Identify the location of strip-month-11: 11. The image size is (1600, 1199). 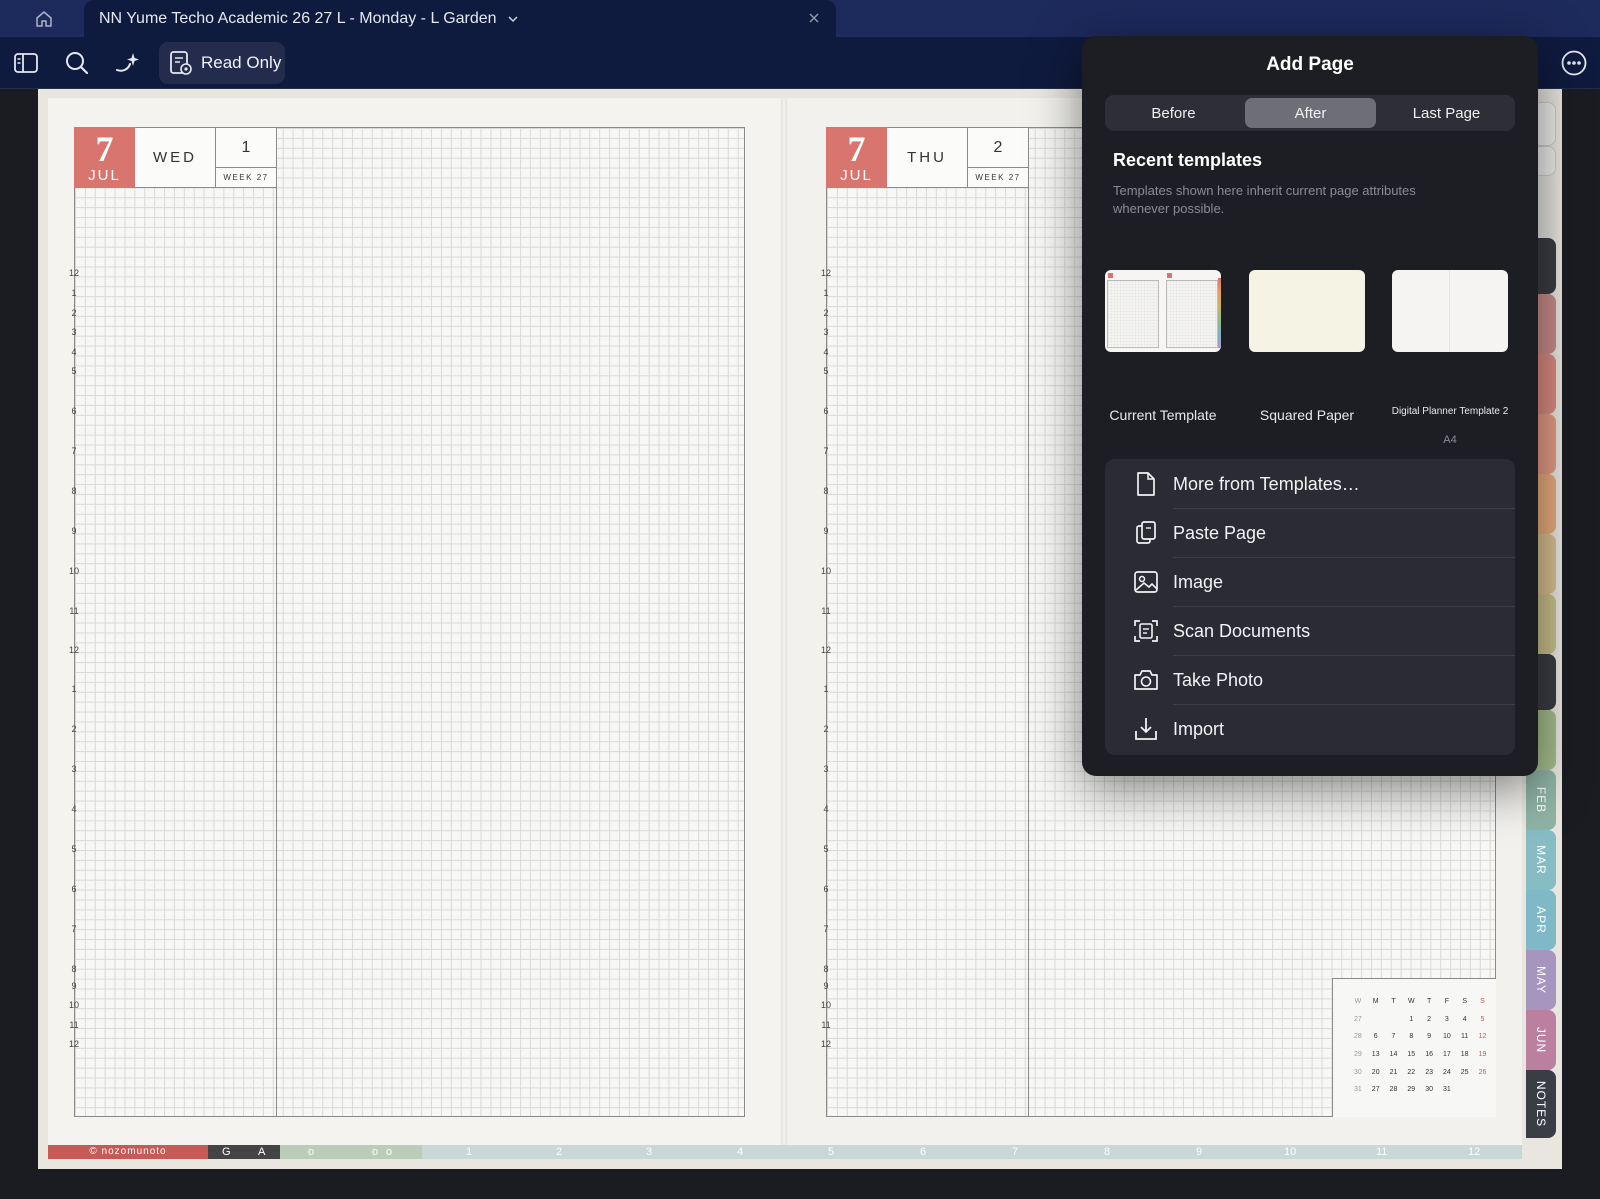
(1381, 1152).